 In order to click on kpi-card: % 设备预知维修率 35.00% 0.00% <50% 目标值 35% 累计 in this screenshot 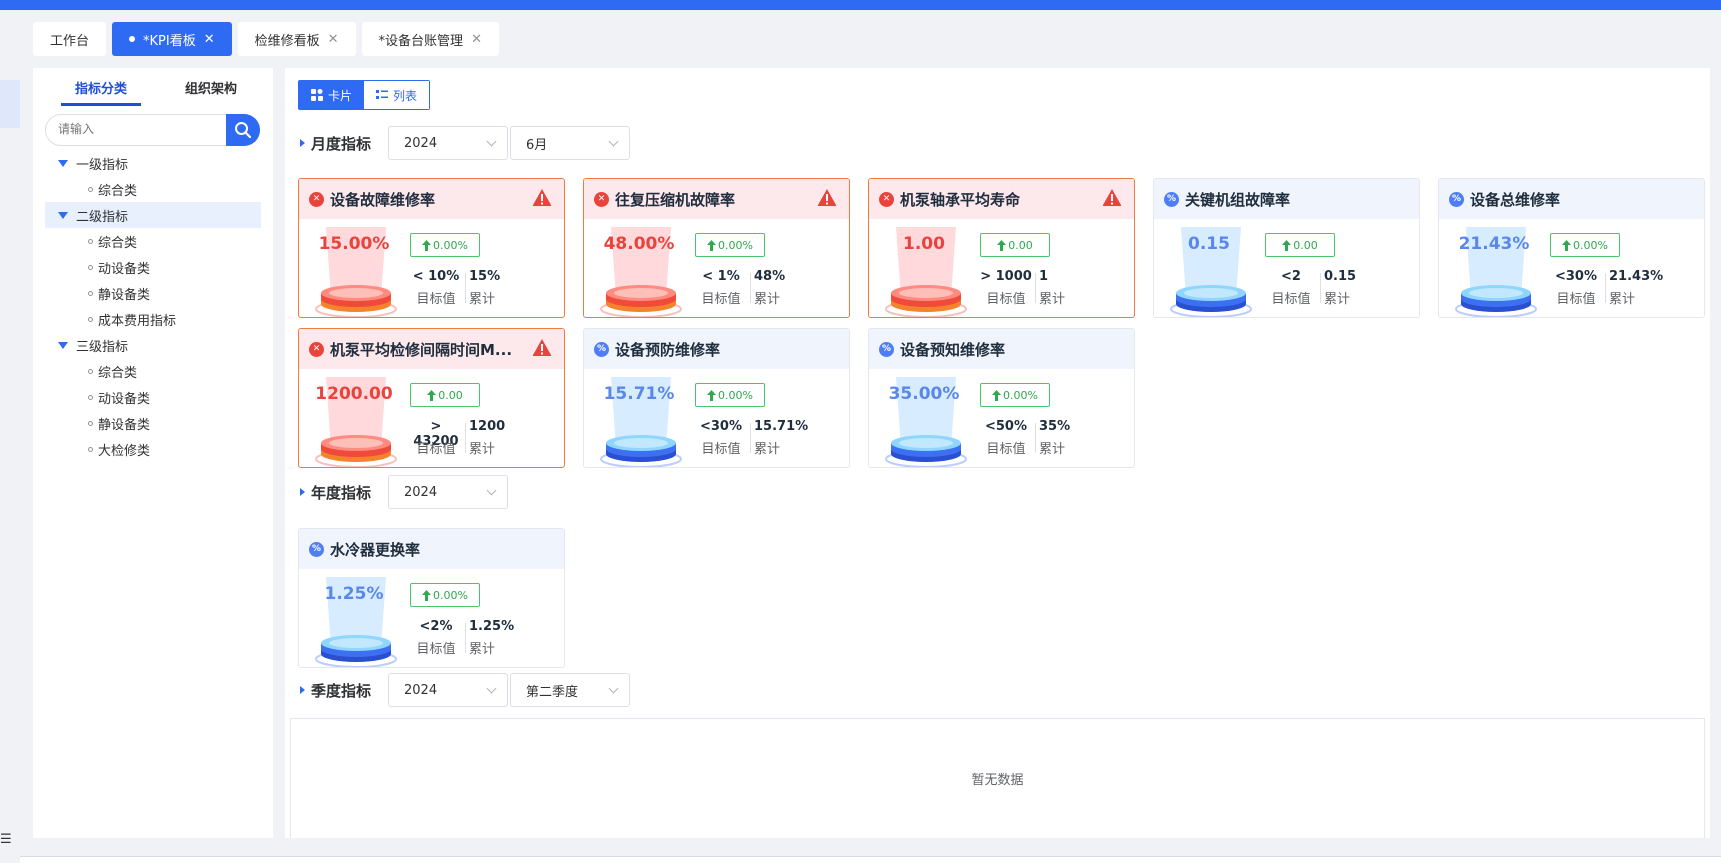, I will do `click(1001, 398)`.